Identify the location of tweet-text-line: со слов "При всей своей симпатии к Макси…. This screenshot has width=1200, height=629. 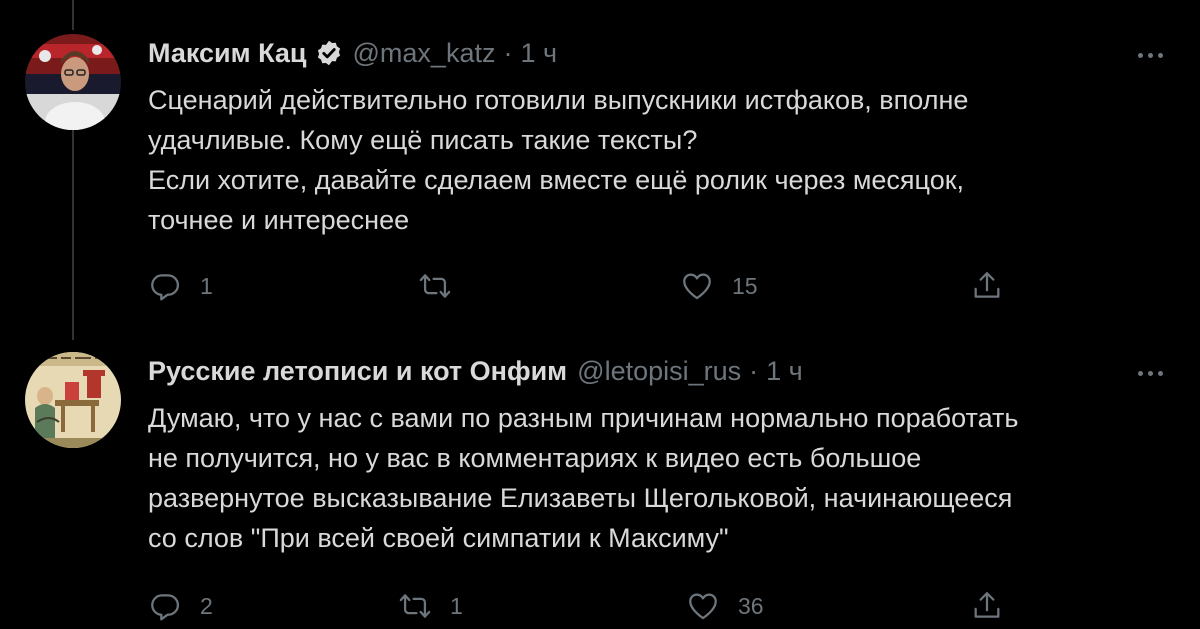
(438, 538).